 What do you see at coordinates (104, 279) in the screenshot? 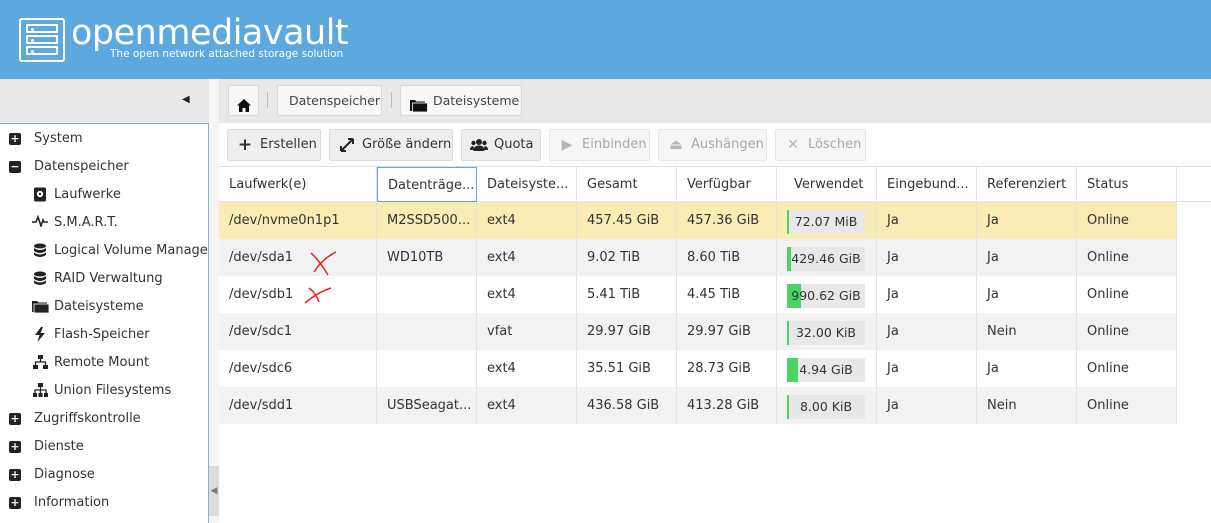
I see `nav-raid: RAID Verwaltung` at bounding box center [104, 279].